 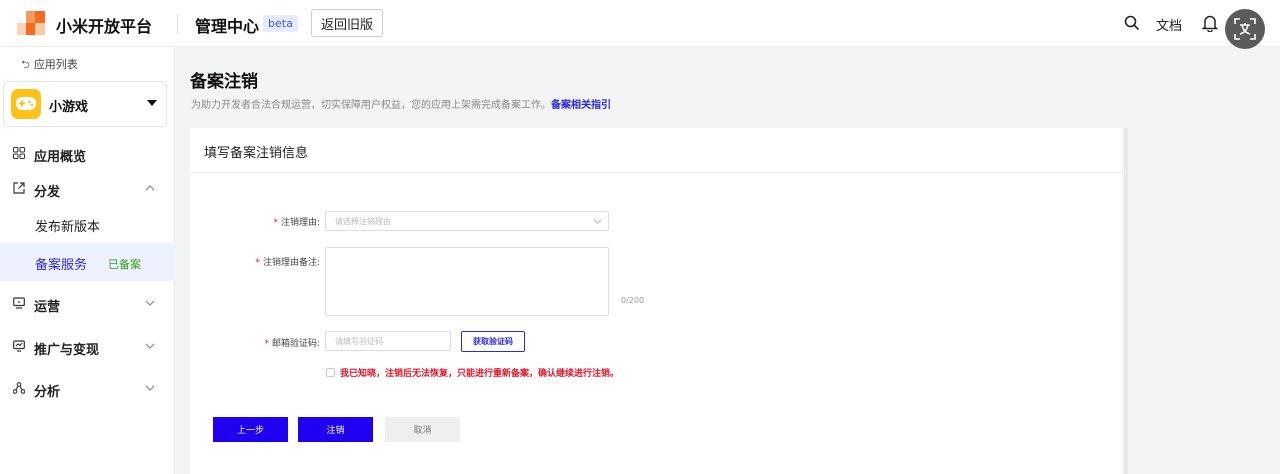 What do you see at coordinates (480, 374) in the screenshot?
I see `agreement-text: 我已知晓，注销后无法恢复，只能进行重新备案，确认继续进行注销。` at bounding box center [480, 374].